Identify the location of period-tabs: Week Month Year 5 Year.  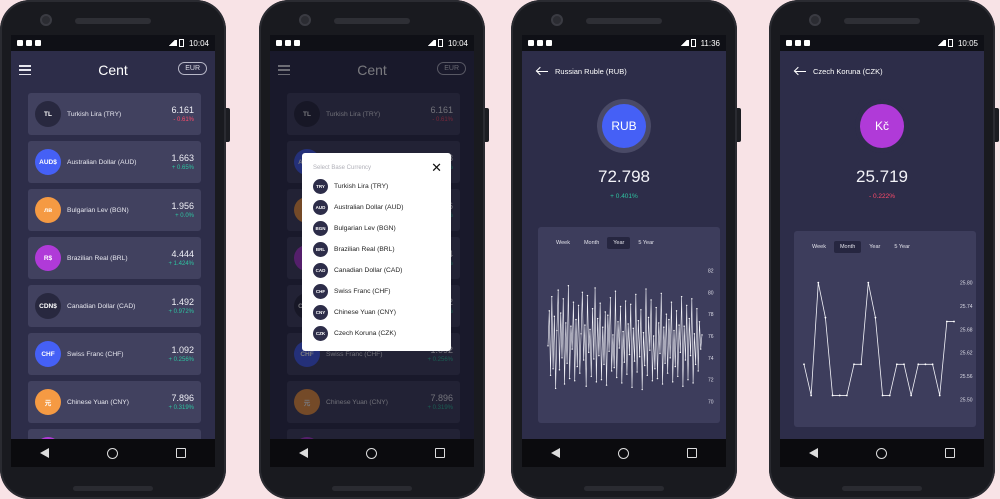
(885, 242).